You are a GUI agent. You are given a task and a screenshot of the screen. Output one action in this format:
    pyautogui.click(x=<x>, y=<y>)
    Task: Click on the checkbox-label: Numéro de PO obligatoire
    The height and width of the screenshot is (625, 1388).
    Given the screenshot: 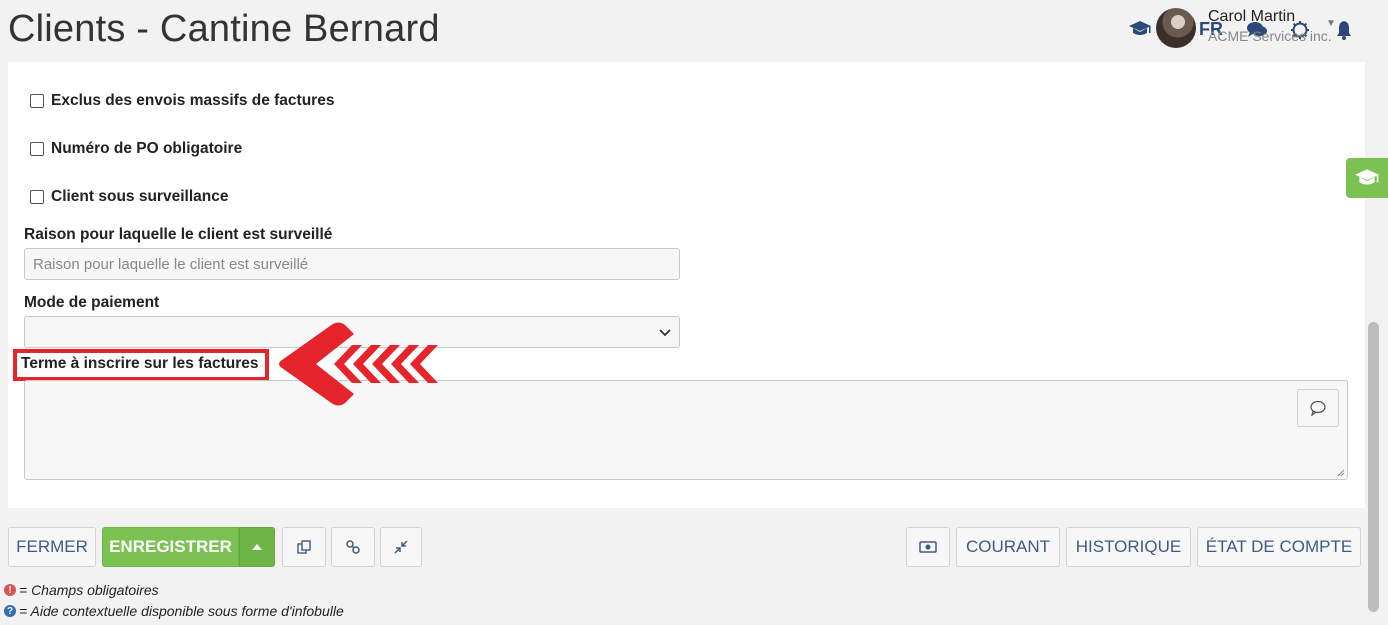 What is the action you would take?
    pyautogui.click(x=147, y=148)
    